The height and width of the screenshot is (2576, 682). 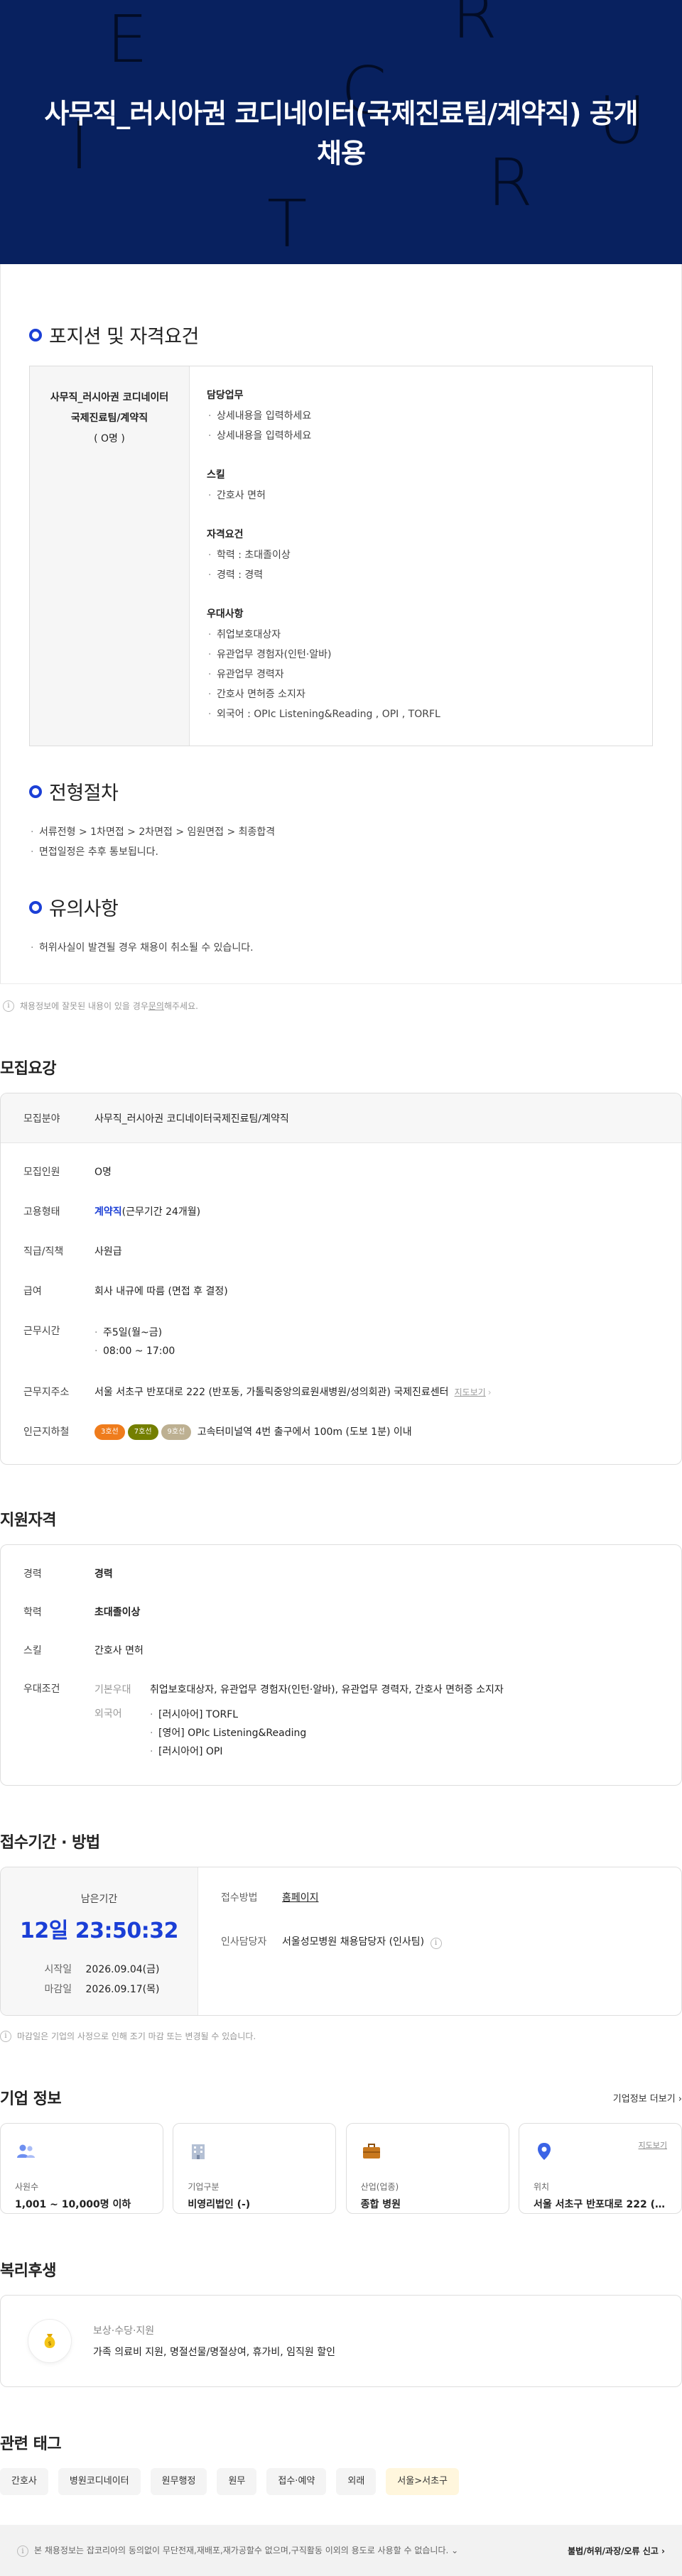 I want to click on list-item: 면접일정은 추후 통보됩니다., so click(x=341, y=852).